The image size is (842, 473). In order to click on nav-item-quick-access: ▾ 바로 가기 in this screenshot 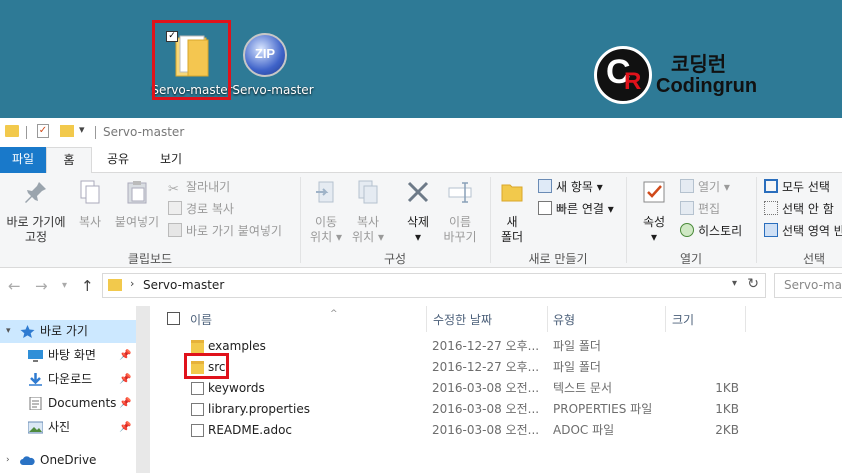, I will do `click(75, 331)`.